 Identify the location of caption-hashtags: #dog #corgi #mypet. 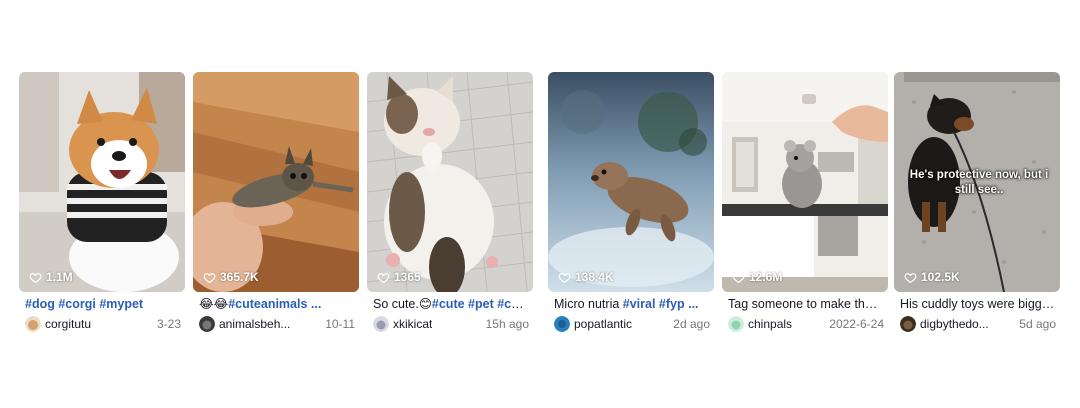
(84, 304).